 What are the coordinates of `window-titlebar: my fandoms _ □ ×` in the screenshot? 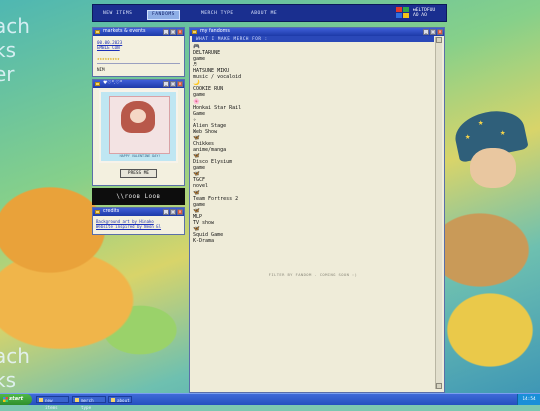 It's located at (317, 32).